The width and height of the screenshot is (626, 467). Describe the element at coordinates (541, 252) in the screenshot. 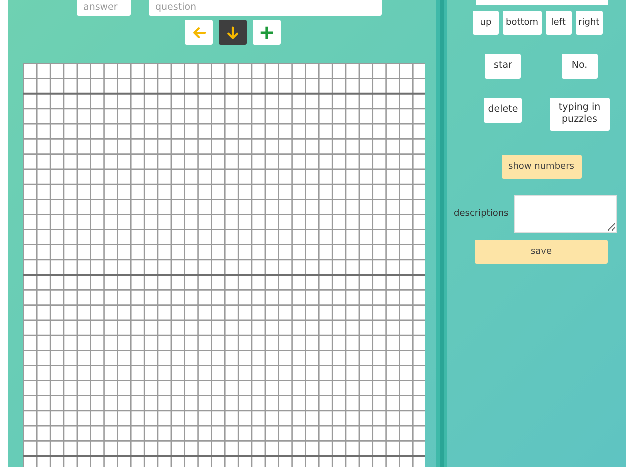

I see `save-button: save` at that location.